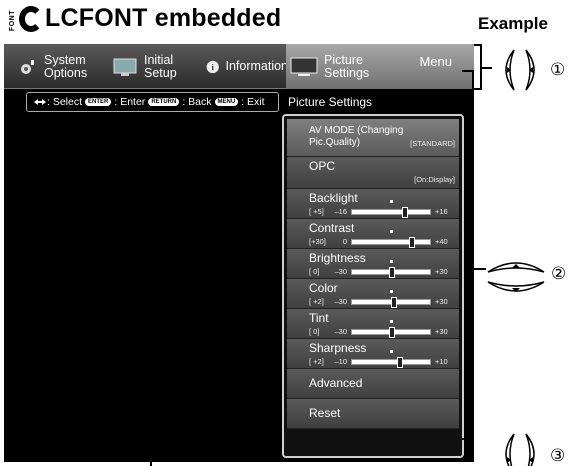 The height and width of the screenshot is (466, 571). Describe the element at coordinates (435, 61) in the screenshot. I see `menu-label: Menu` at that location.